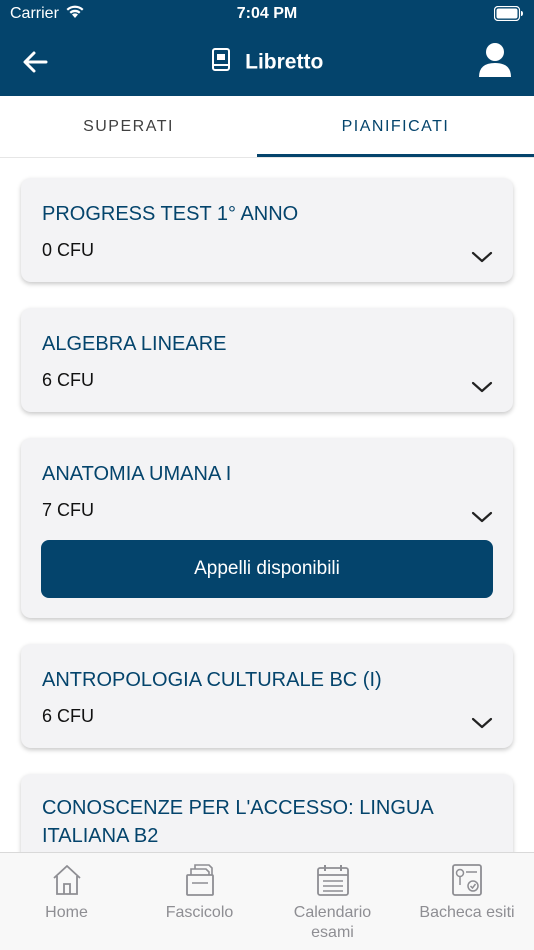 This screenshot has height=950, width=534. What do you see at coordinates (66, 880) in the screenshot?
I see `home-icon` at bounding box center [66, 880].